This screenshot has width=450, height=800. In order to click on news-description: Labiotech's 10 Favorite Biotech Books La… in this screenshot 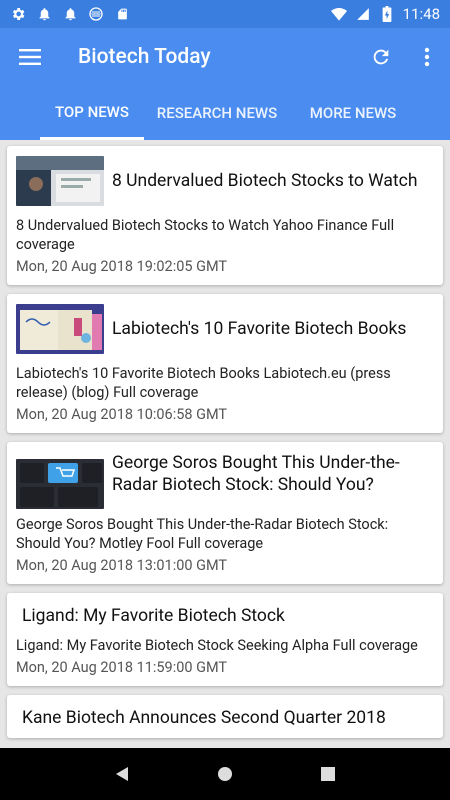, I will do `click(203, 383)`.